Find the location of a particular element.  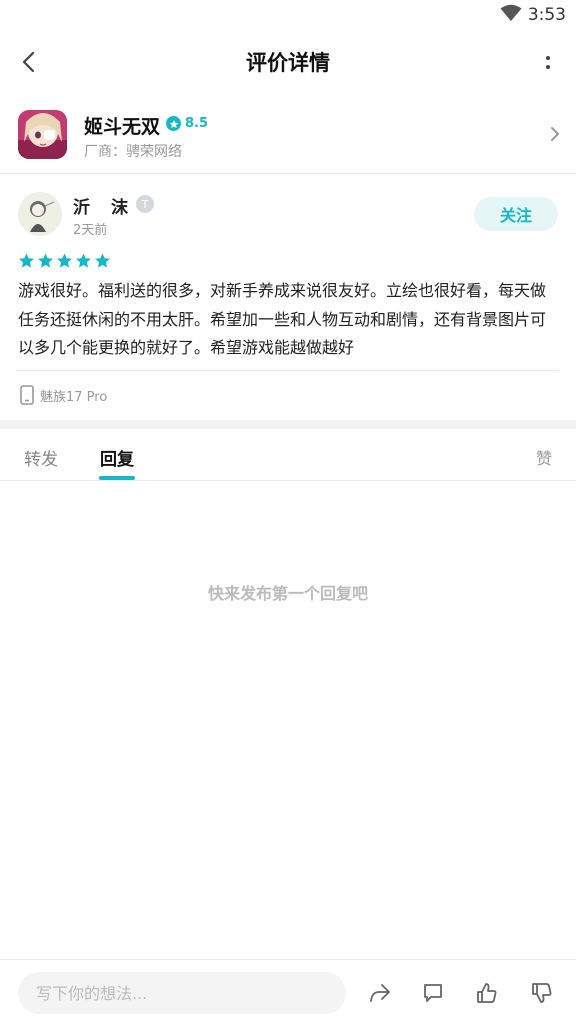

tab-like: 赞 is located at coordinates (544, 457).